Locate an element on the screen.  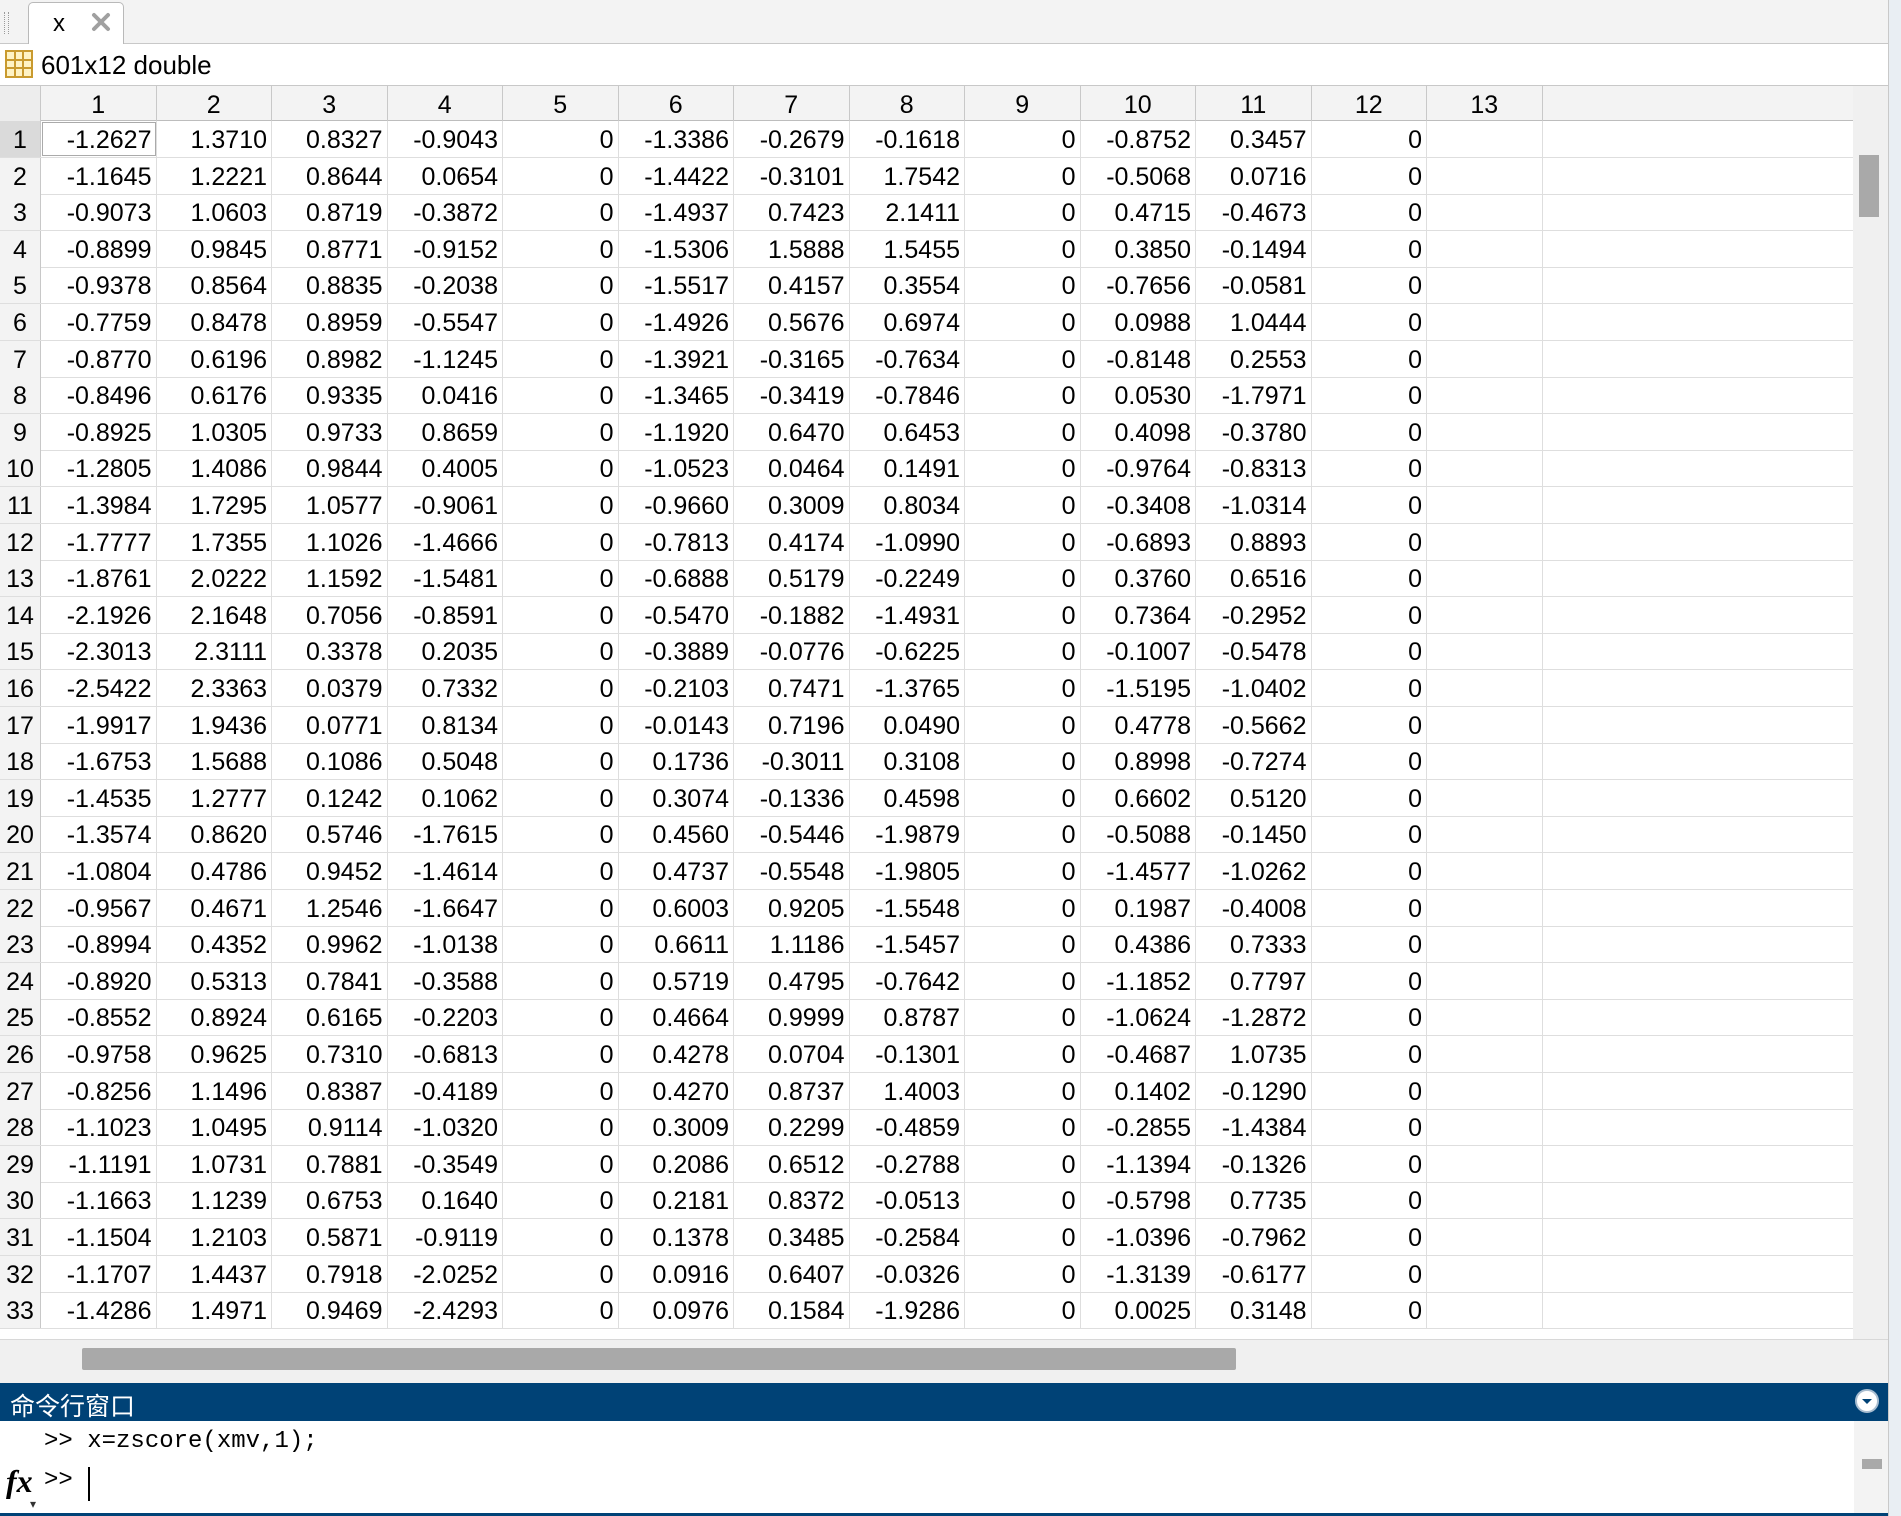
table-cell: -0.5478 is located at coordinates (1254, 651).